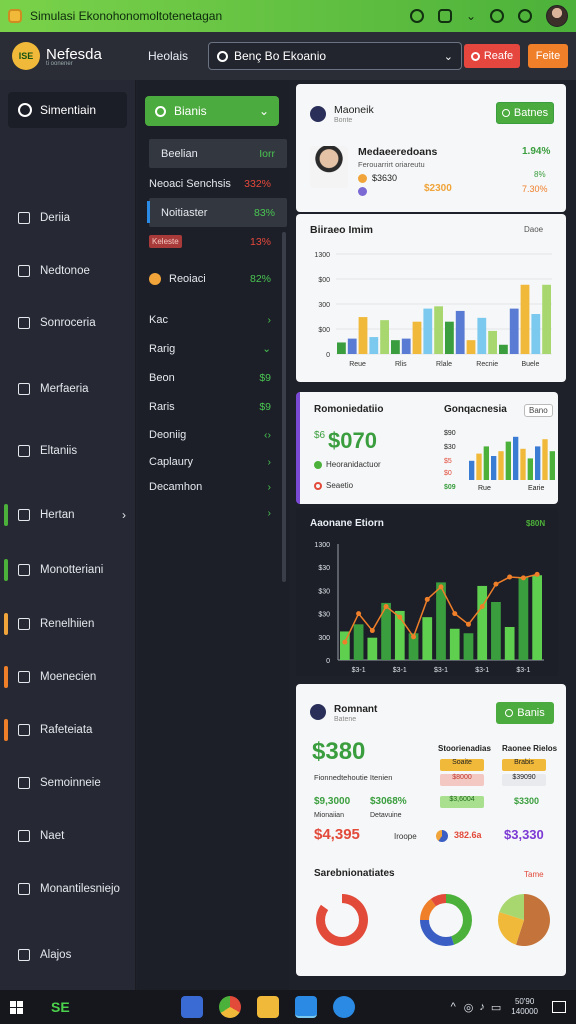 This screenshot has height=1024, width=576. I want to click on card3-action-button: Banis, so click(525, 713).